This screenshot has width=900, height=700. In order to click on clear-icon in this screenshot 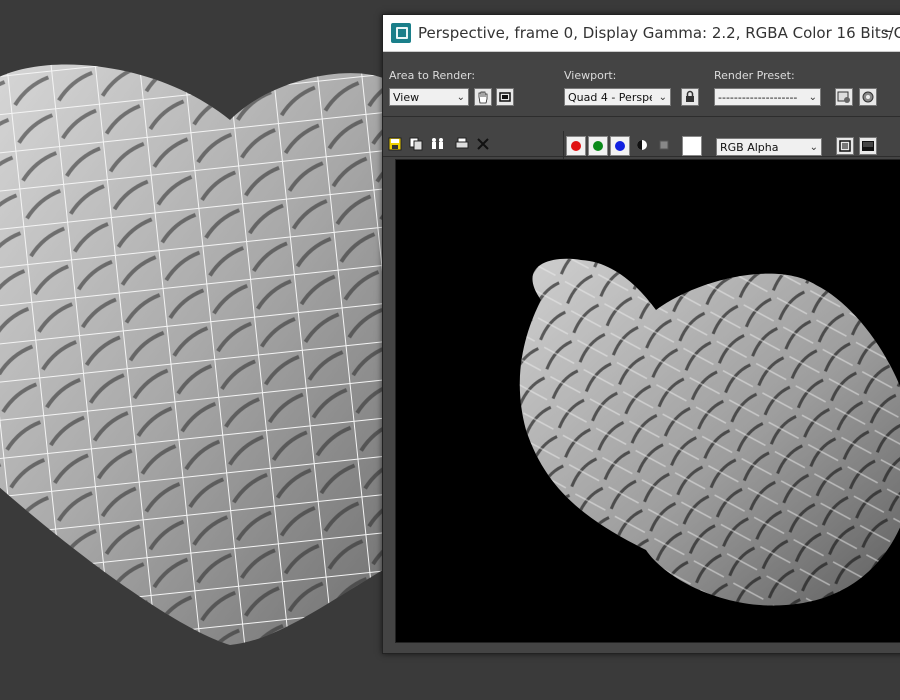, I will do `click(483, 146)`.